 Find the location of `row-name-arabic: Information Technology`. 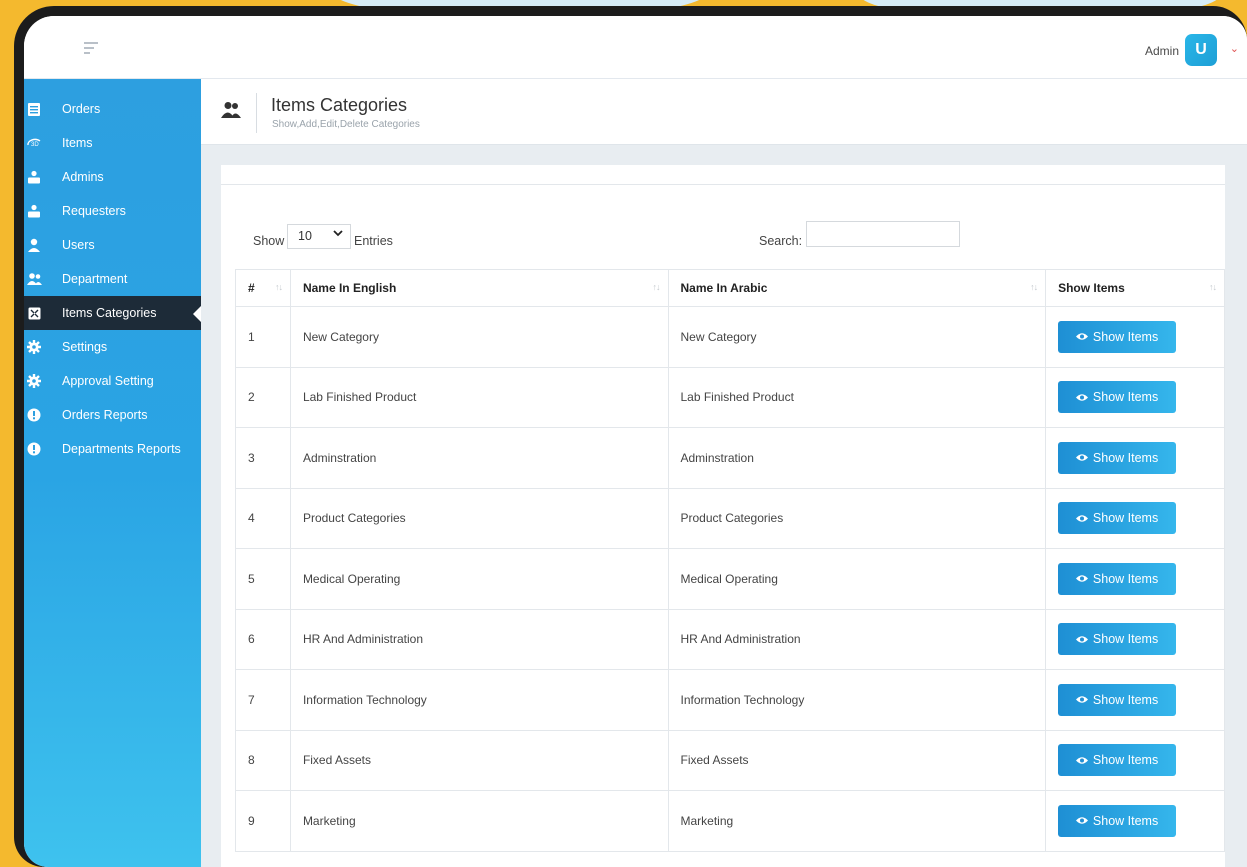

row-name-arabic: Information Technology is located at coordinates (857, 700).